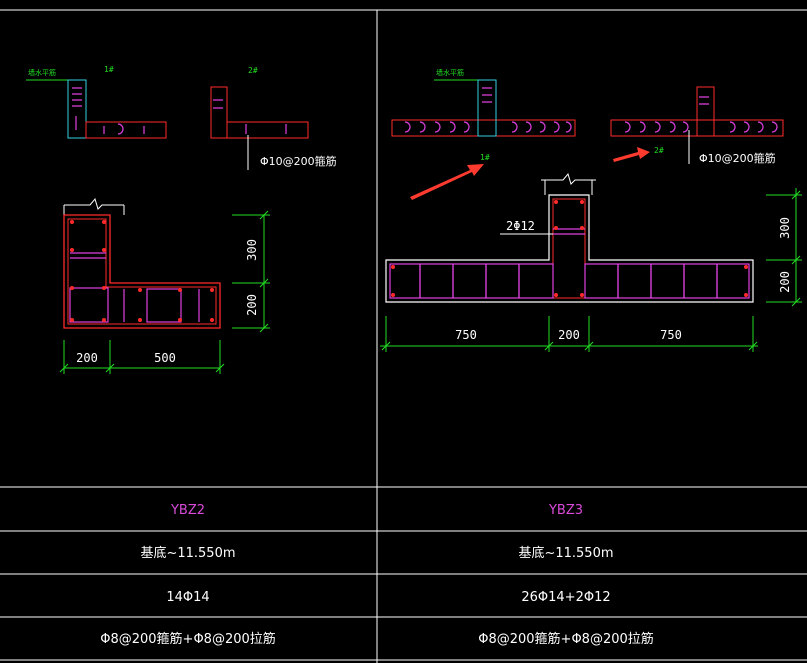  Describe the element at coordinates (187, 553) in the screenshot. I see `left-elevation: 基底~11.550m` at that location.